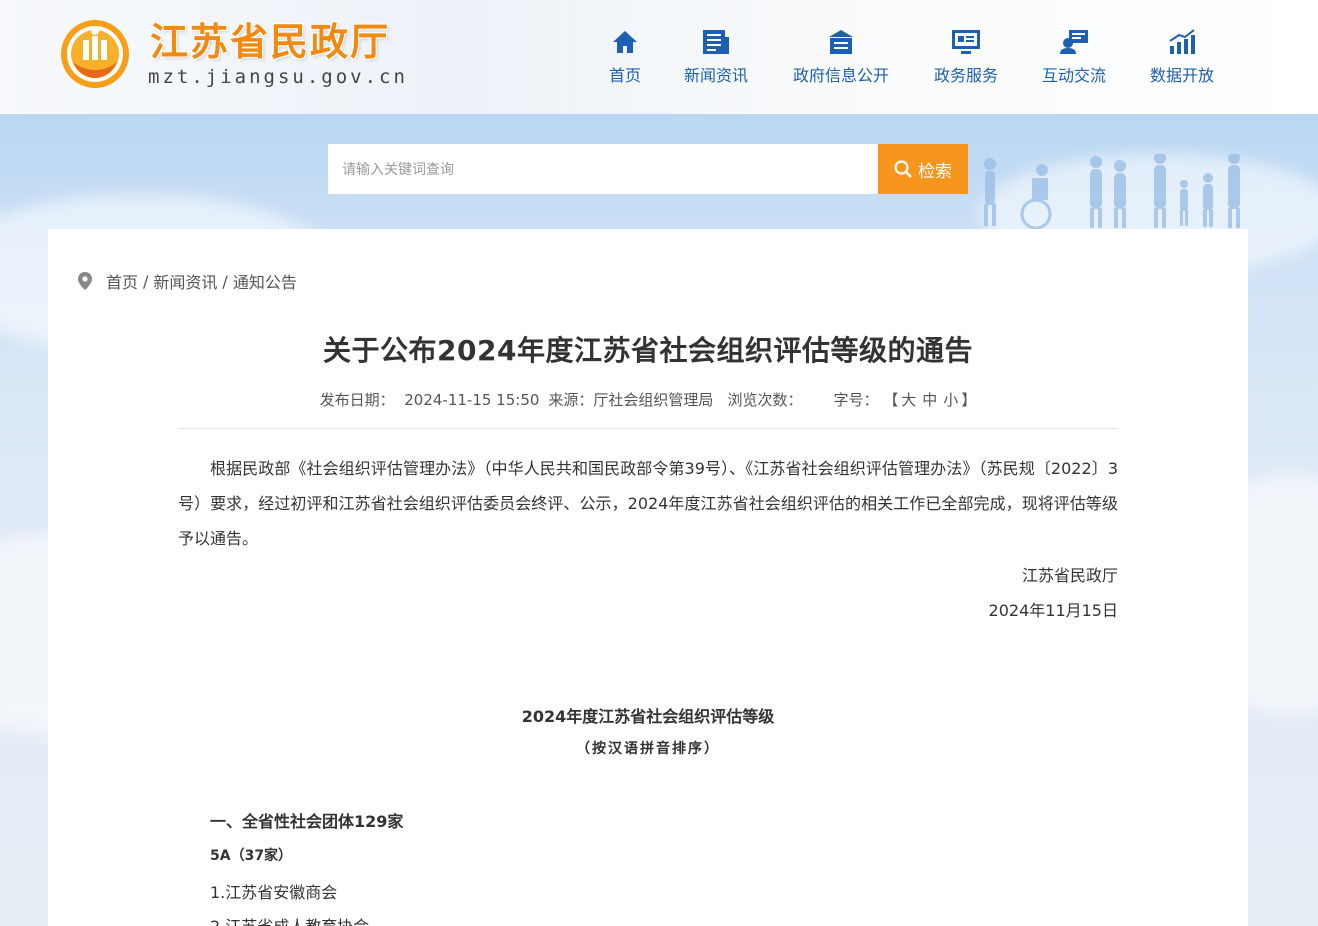 The width and height of the screenshot is (1318, 926). I want to click on list-subtitle: （按汉语拼音排序）, so click(648, 749).